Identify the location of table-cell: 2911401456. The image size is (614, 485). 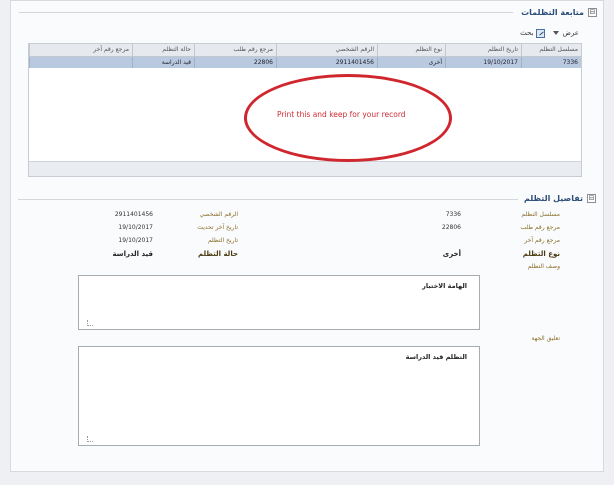
(326, 62).